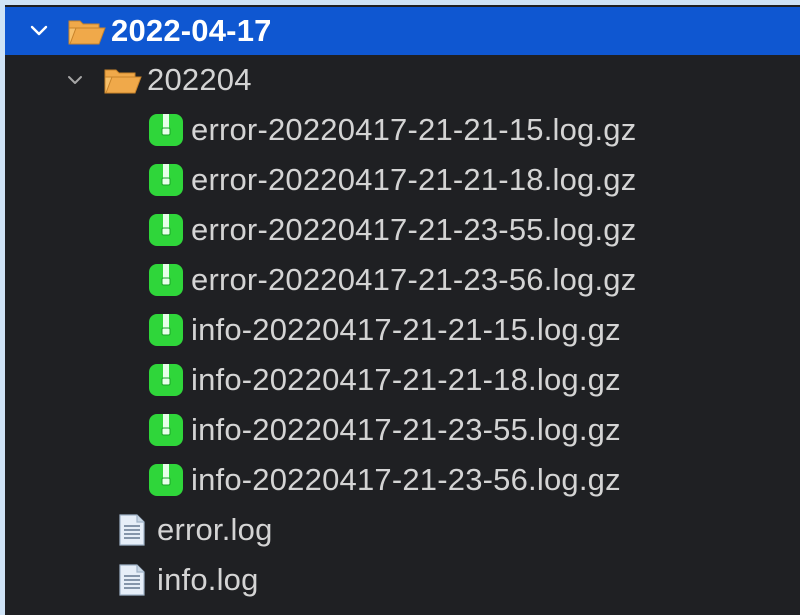 The width and height of the screenshot is (800, 615). Describe the element at coordinates (215, 529) in the screenshot. I see `tree-item-label: error.log` at that location.